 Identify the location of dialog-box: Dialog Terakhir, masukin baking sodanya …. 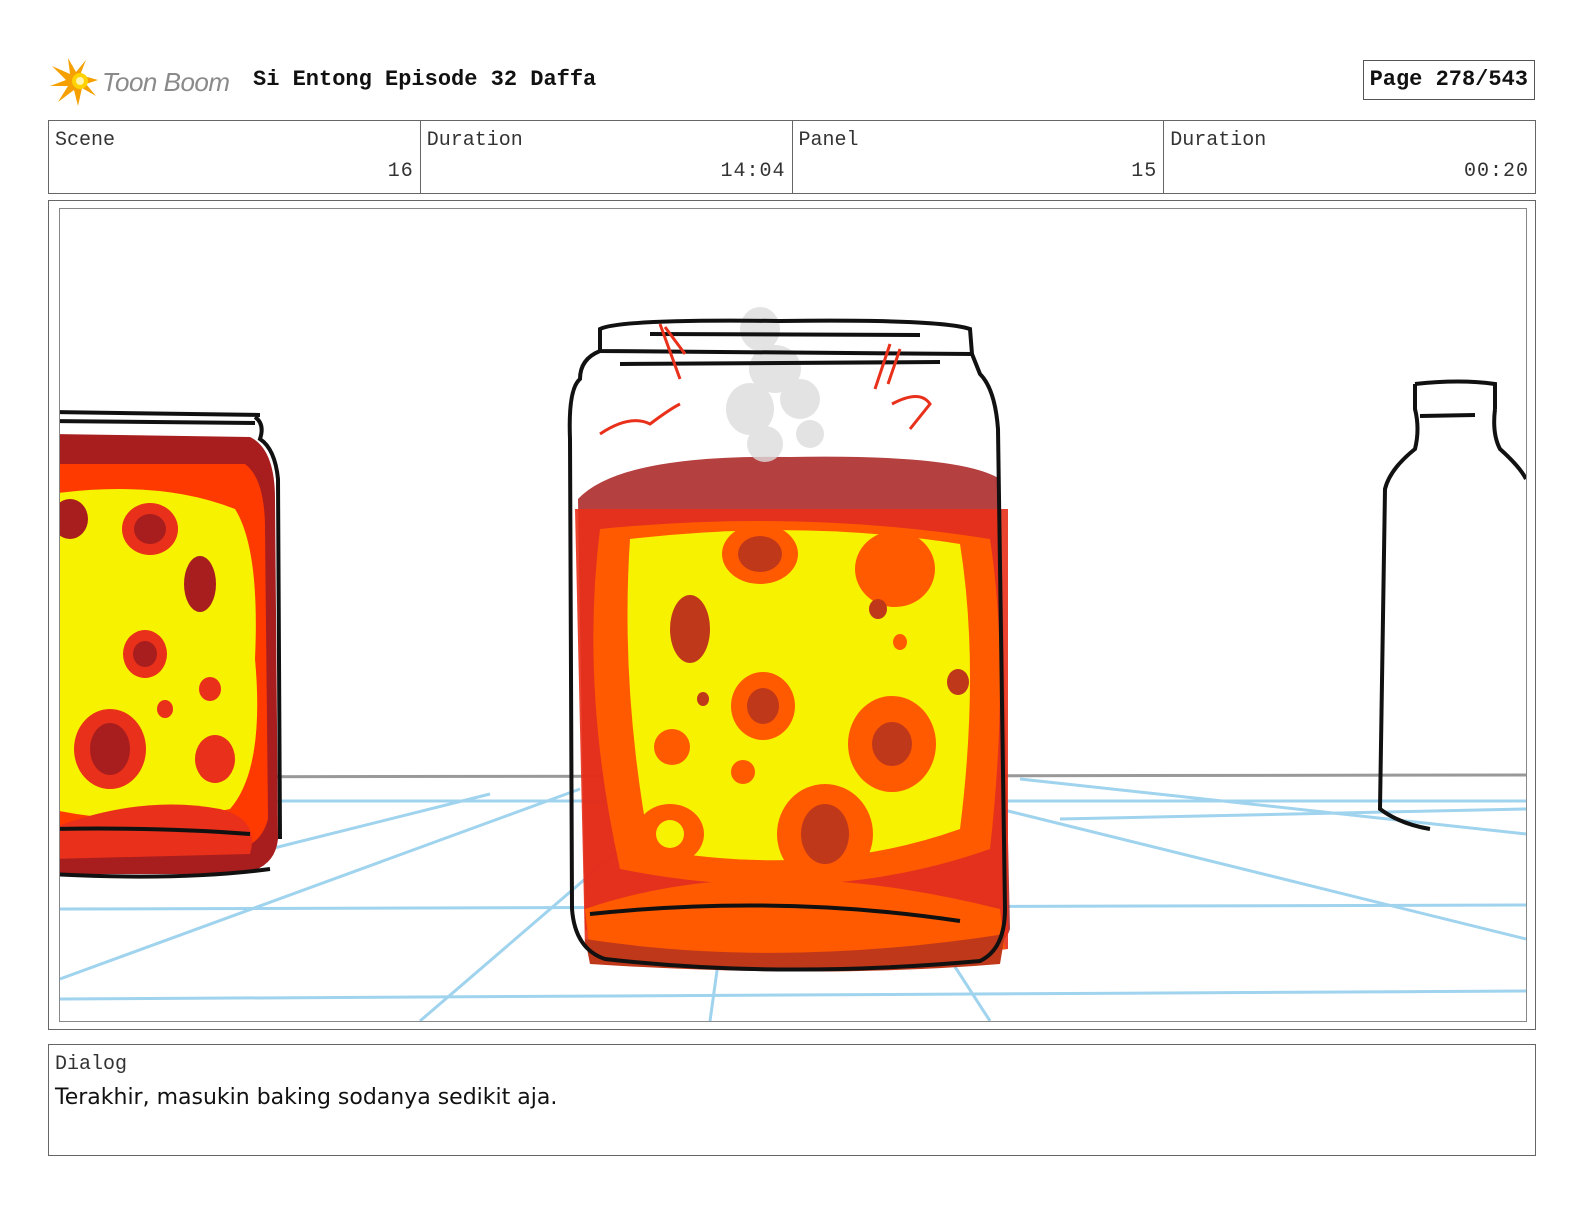
(792, 1100).